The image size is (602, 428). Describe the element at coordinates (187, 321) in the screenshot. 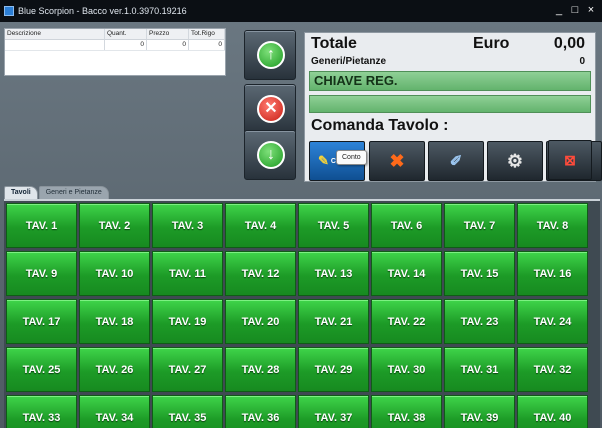

I see `table-button: TAV. 19` at that location.